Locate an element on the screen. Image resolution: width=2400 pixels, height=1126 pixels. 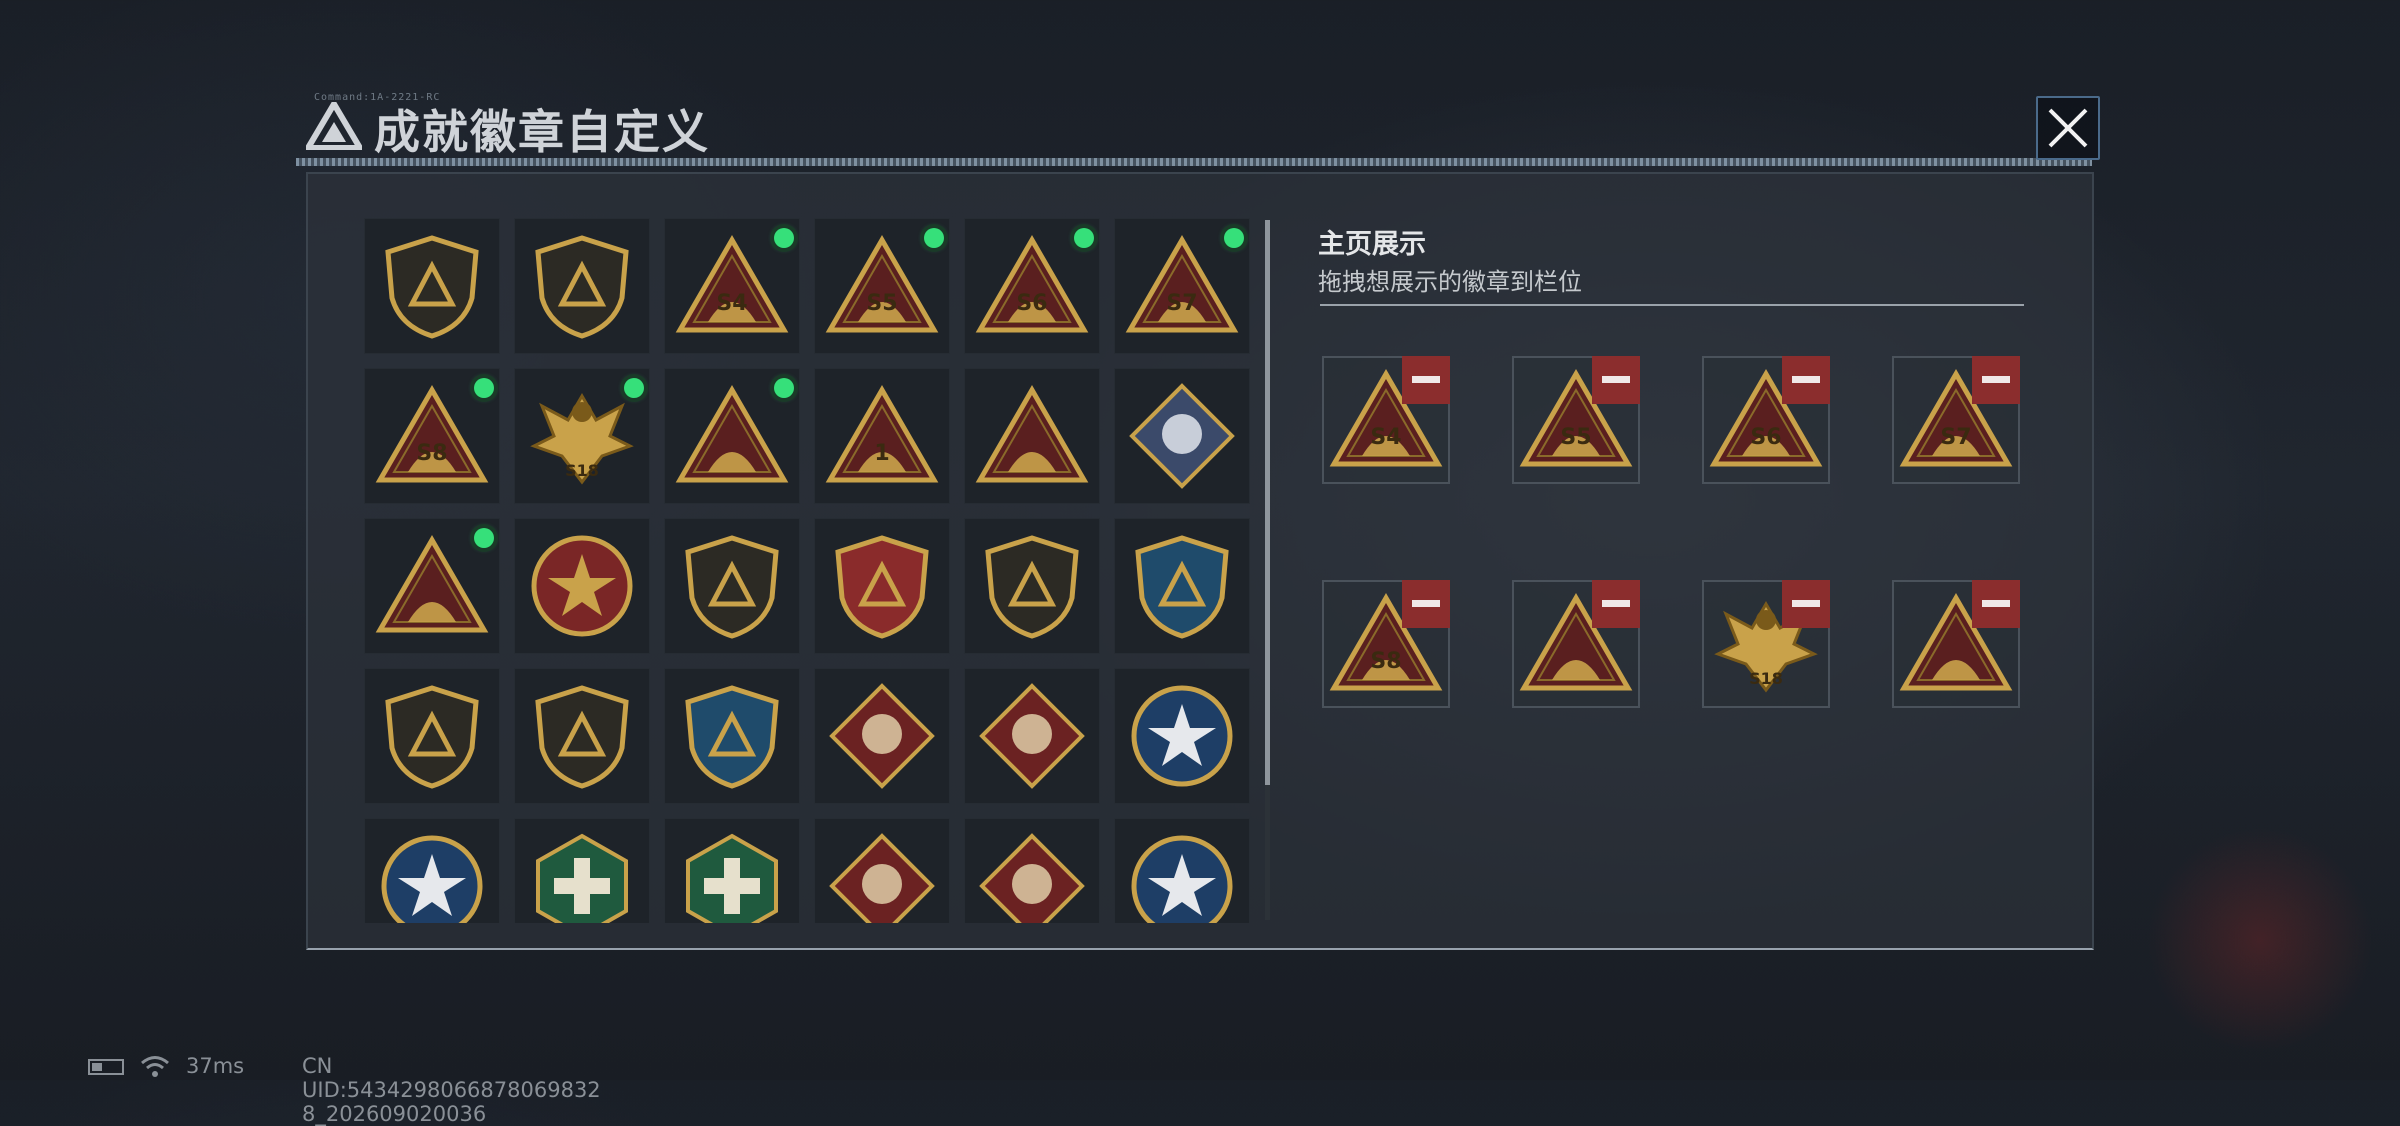
s4-badge: S4 is located at coordinates (732, 286).